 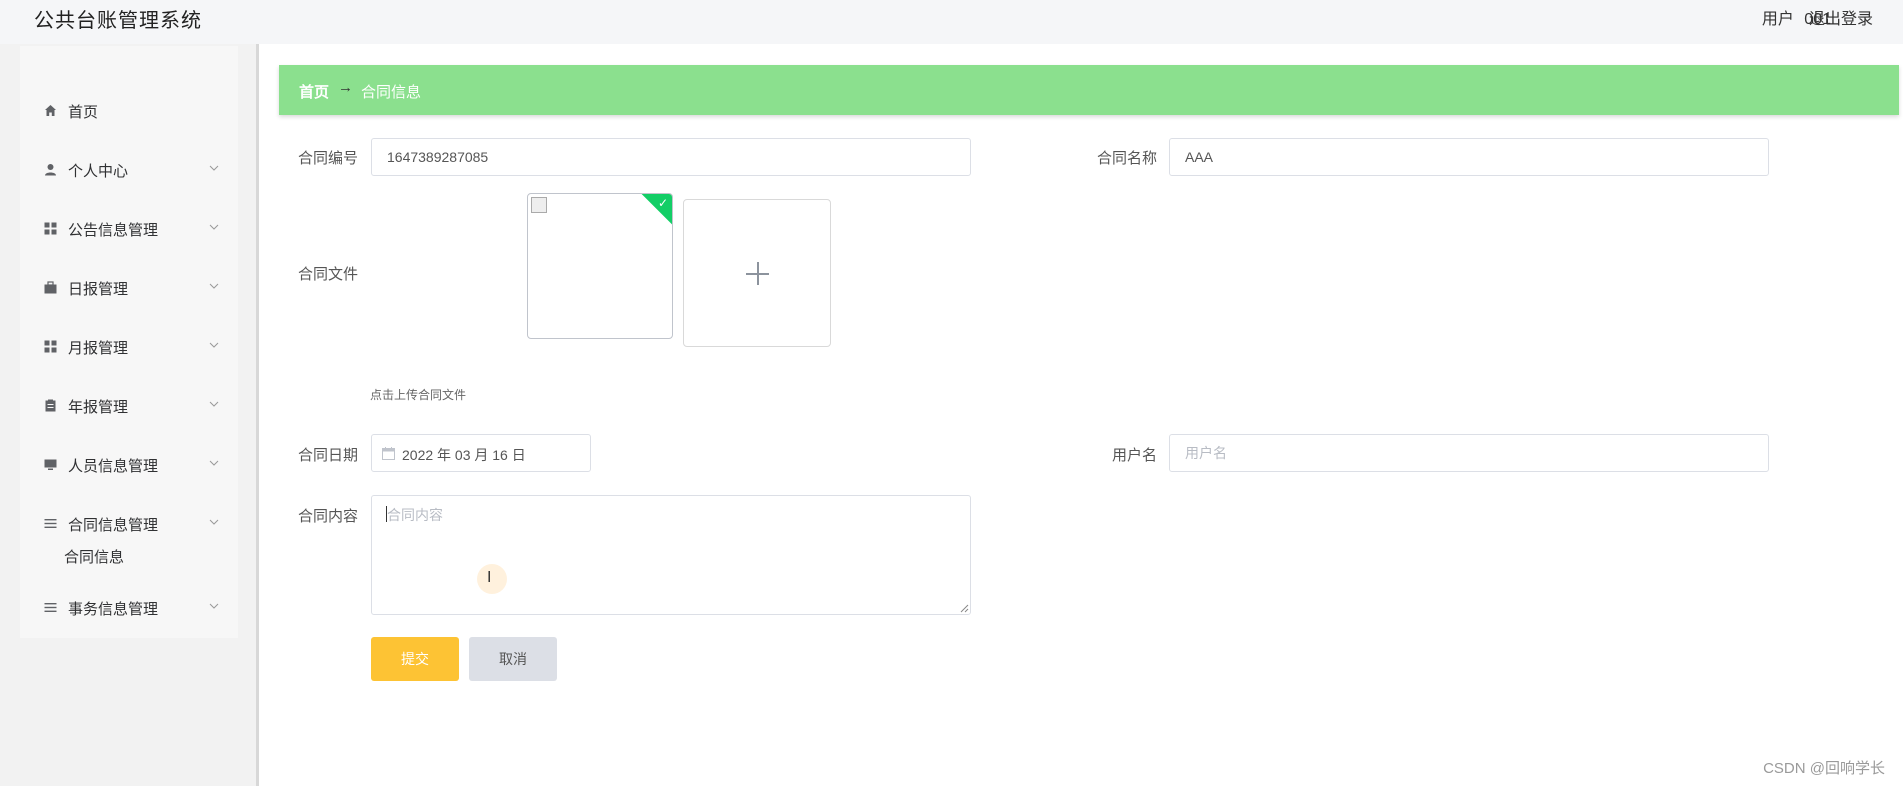 What do you see at coordinates (415, 515) in the screenshot?
I see `contract-content-placeholder: 合同内容` at bounding box center [415, 515].